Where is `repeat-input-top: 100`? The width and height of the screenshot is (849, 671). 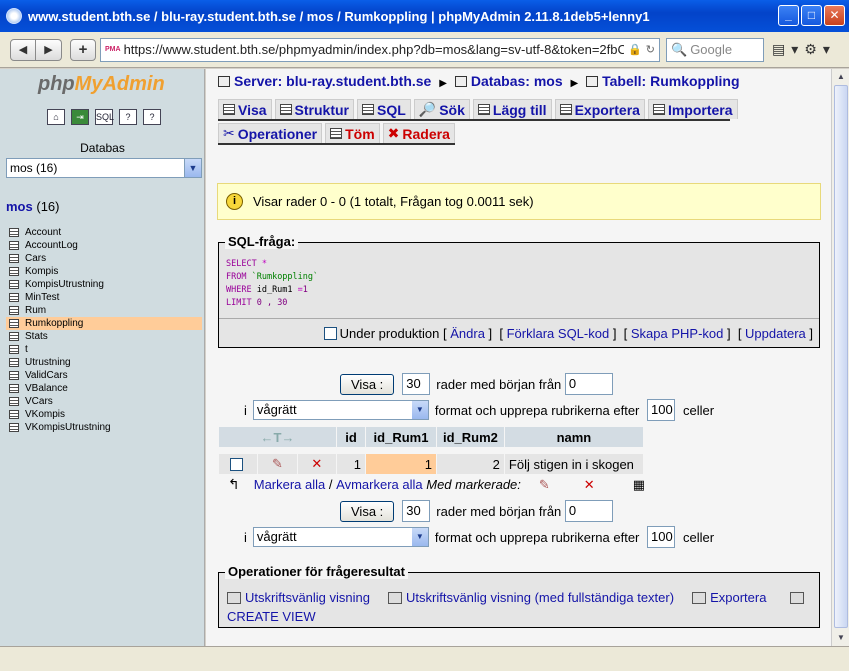 repeat-input-top: 100 is located at coordinates (661, 410).